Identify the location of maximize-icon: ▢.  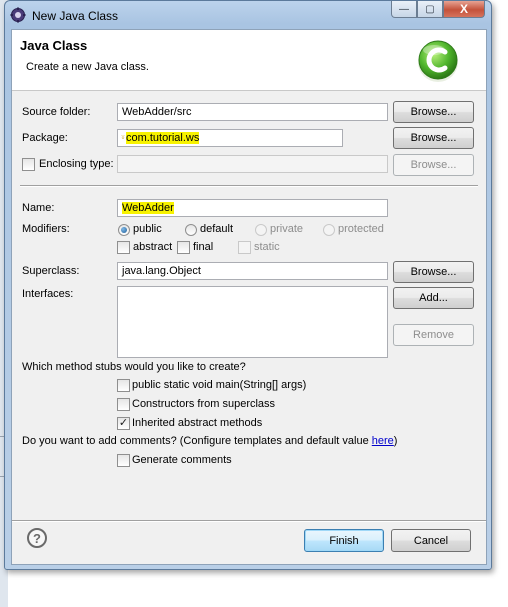
(430, 9).